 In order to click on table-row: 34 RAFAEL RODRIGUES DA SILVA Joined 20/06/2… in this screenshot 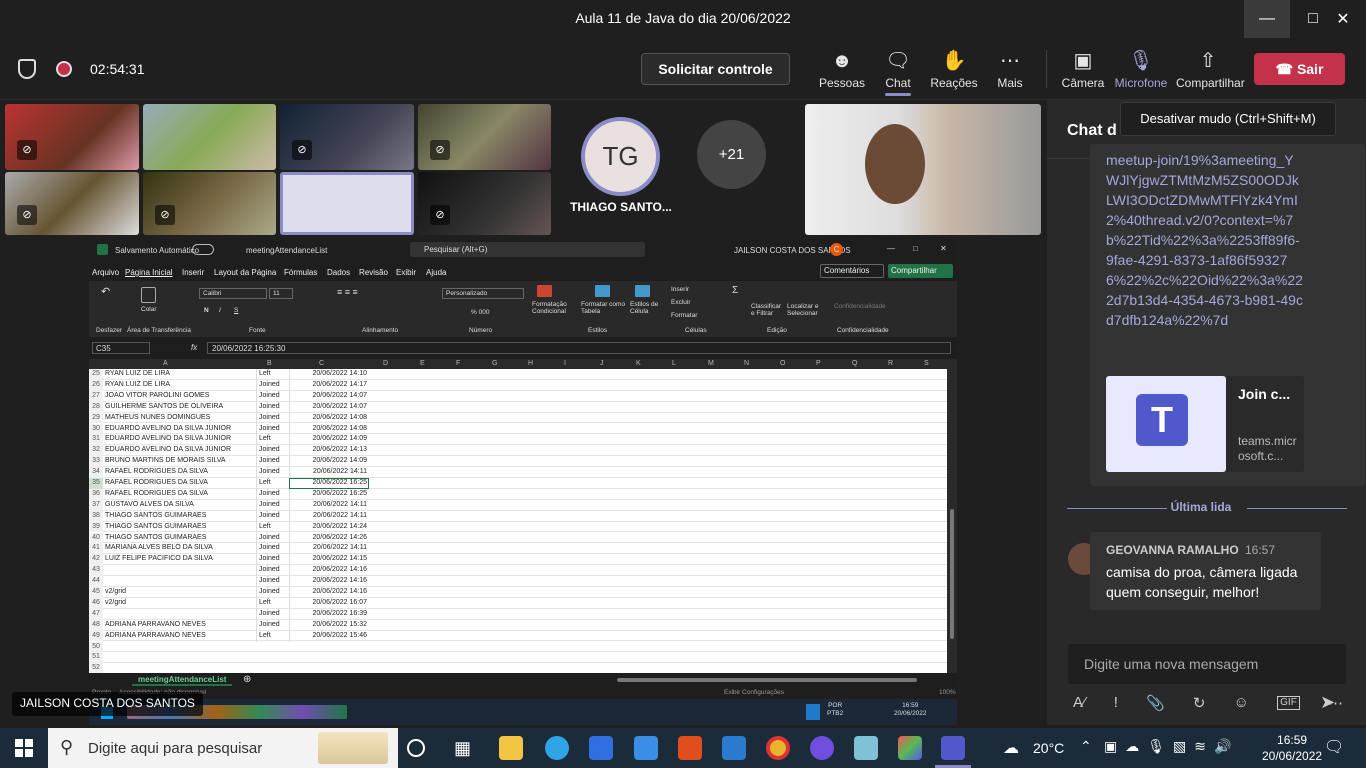, I will do `click(518, 472)`.